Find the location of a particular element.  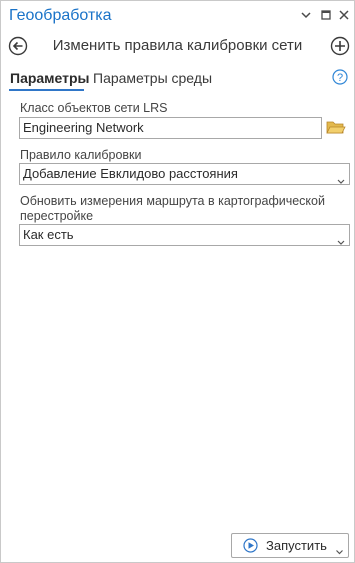

pane-title: Геообработка is located at coordinates (60, 15).